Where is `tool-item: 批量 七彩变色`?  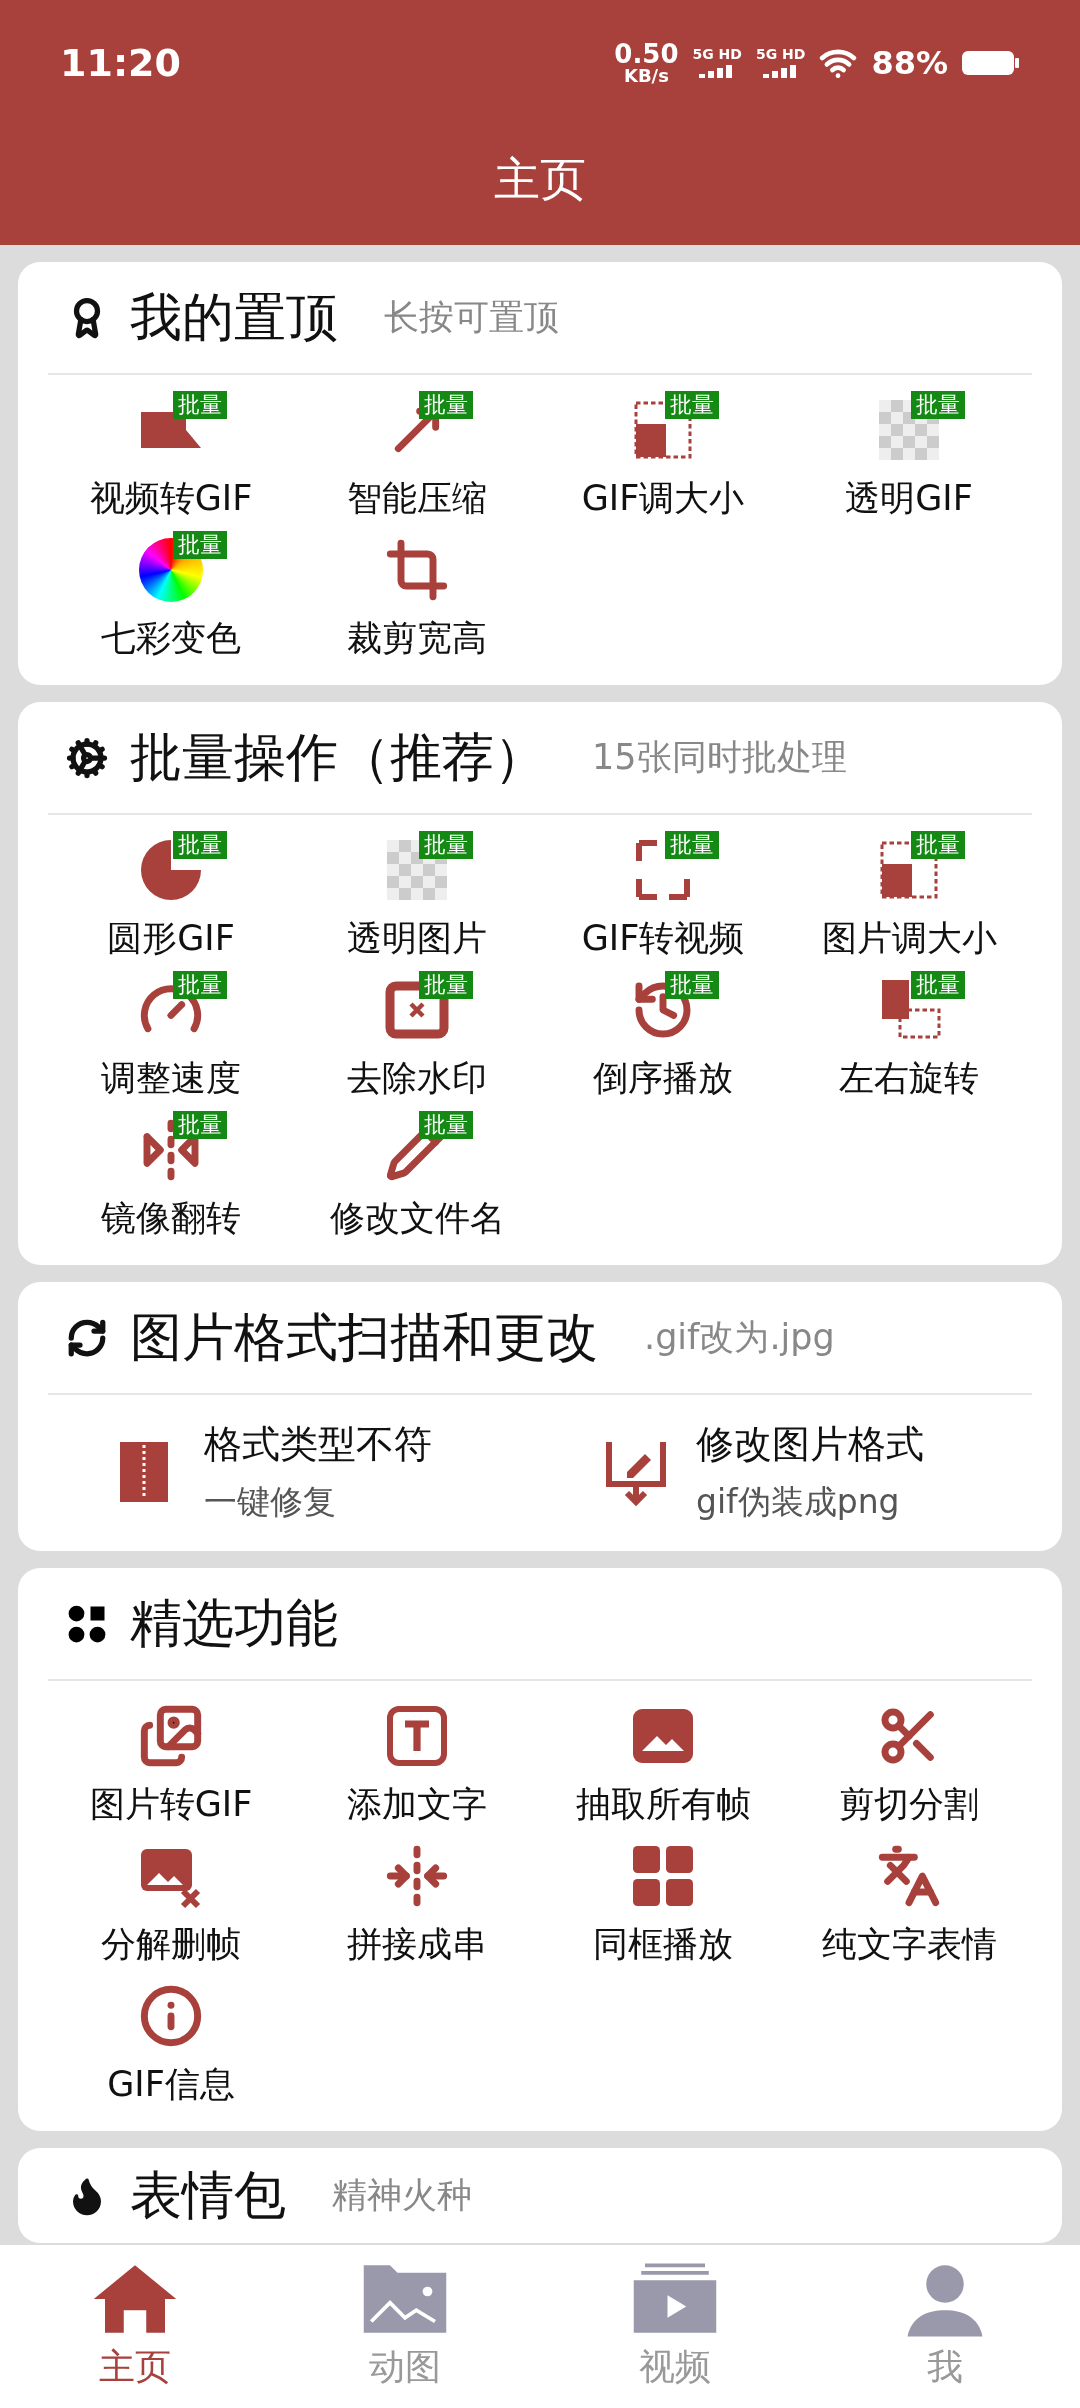
tool-item: 批量 七彩变色 is located at coordinates (171, 599).